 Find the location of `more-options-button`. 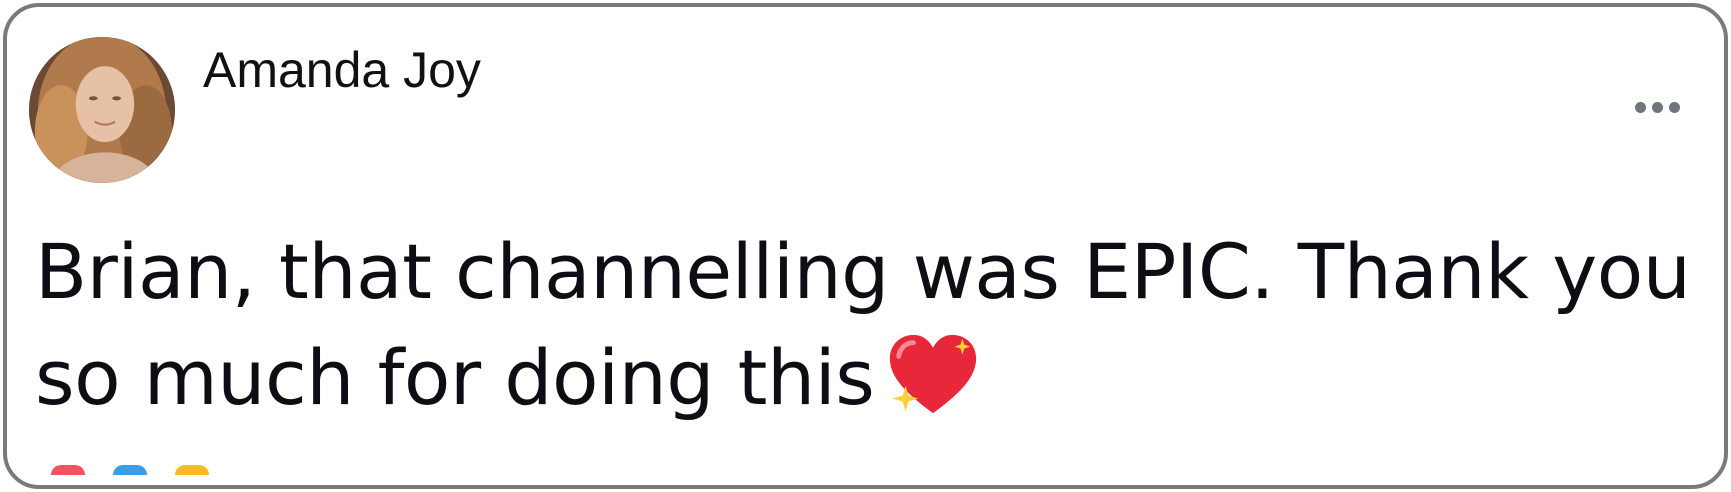

more-options-button is located at coordinates (1657, 107).